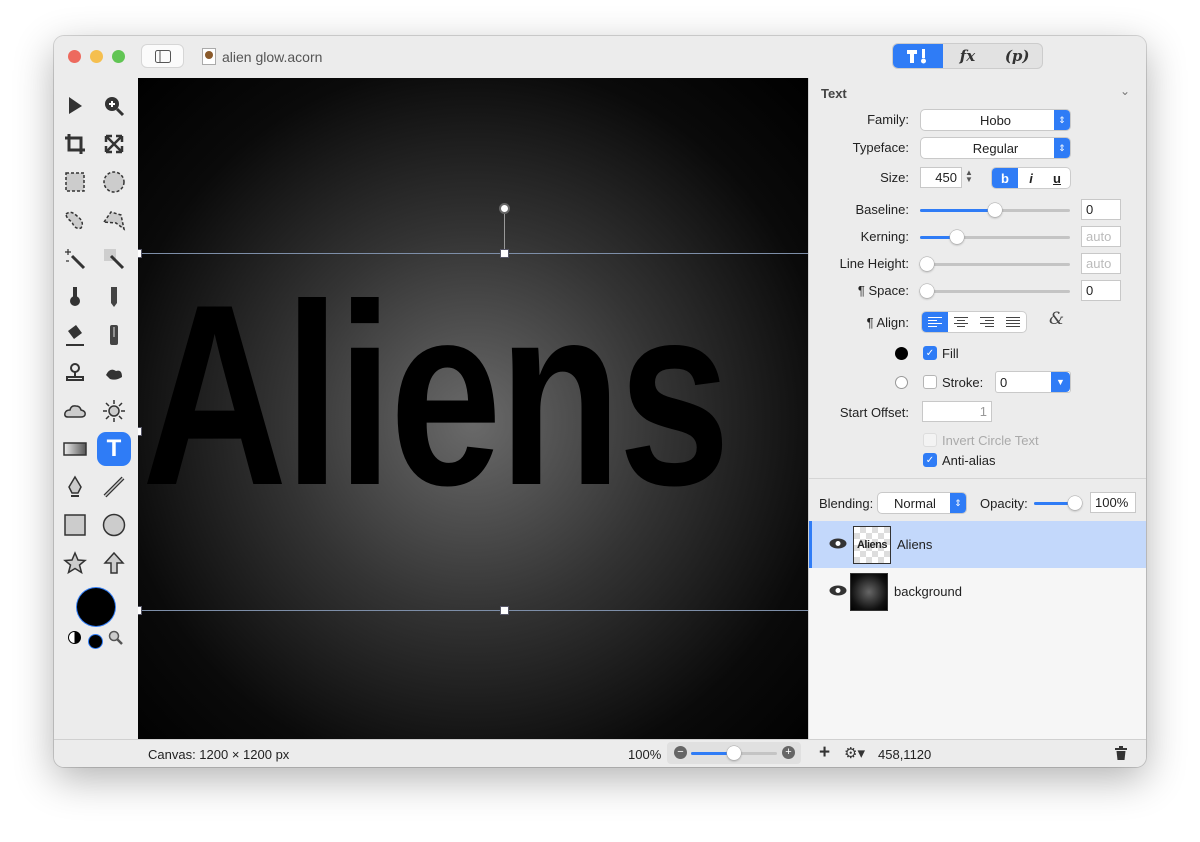 This screenshot has height=842, width=1200. I want to click on text-bounds-bottom, so click(473, 610).